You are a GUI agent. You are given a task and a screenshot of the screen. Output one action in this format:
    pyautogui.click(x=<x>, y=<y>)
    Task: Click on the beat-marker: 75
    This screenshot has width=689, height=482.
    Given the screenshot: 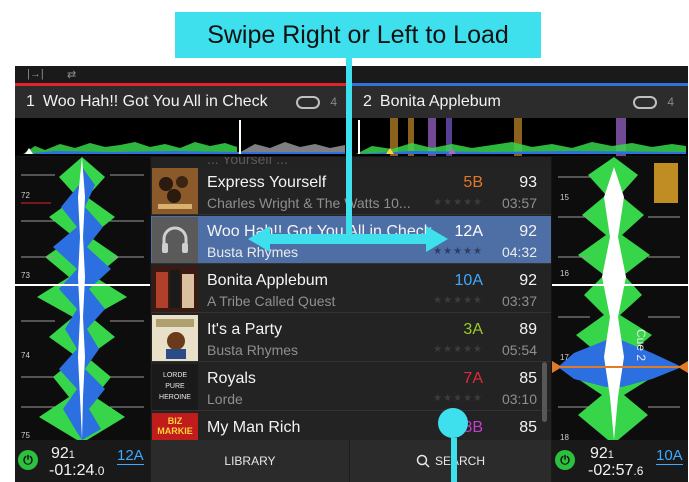 What is the action you would take?
    pyautogui.click(x=25, y=435)
    